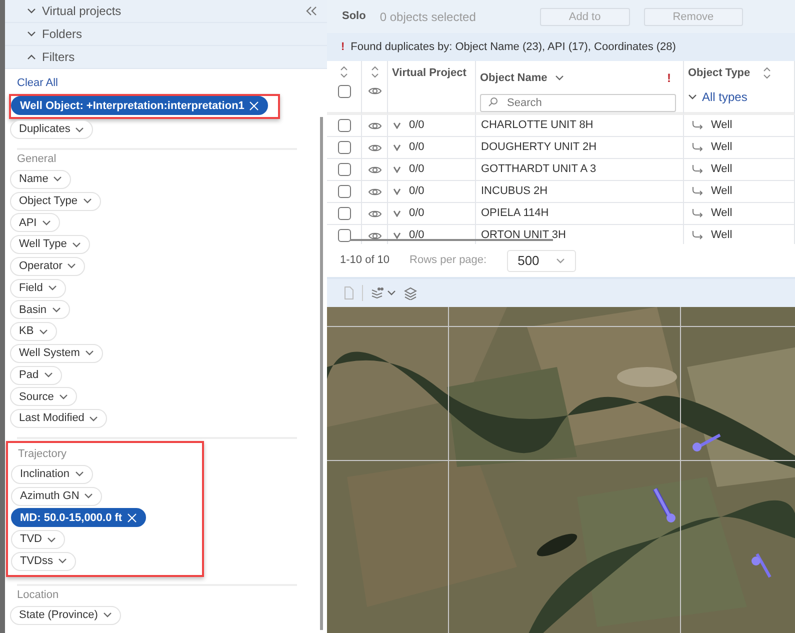 The width and height of the screenshot is (795, 633). I want to click on filter-chip: Name, so click(41, 179).